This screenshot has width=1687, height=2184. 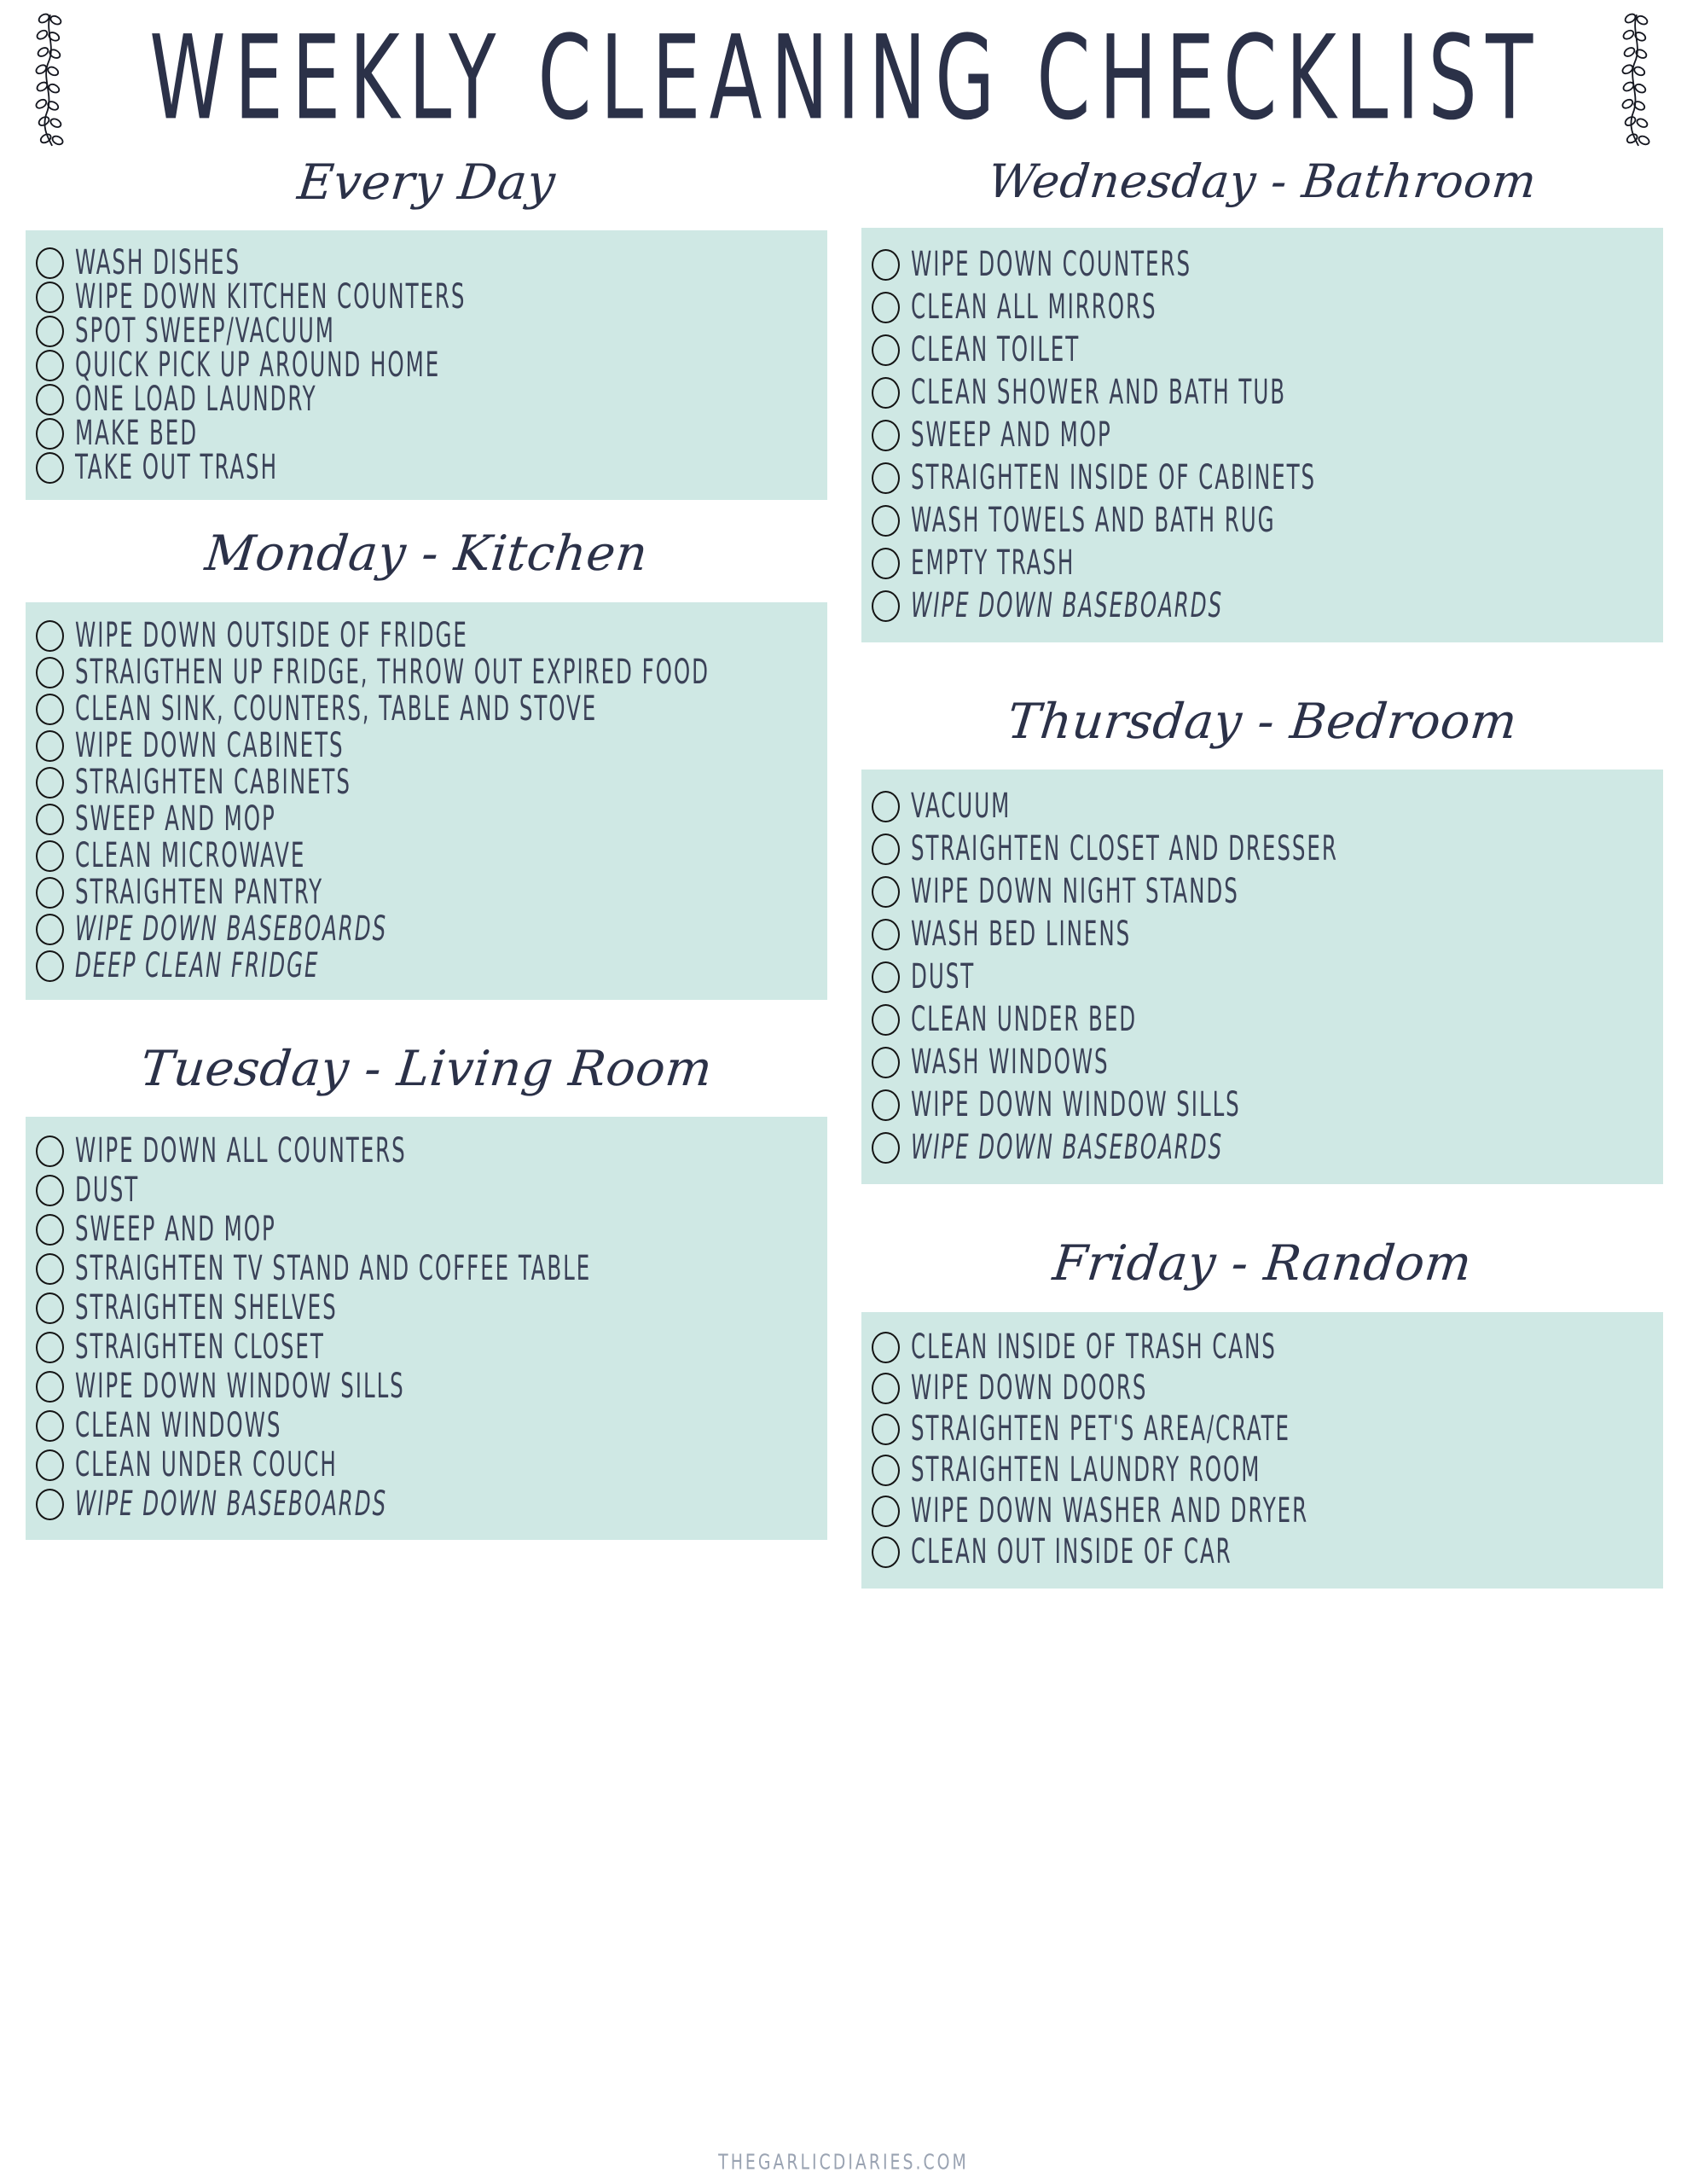 I want to click on list-item: SPOT SWEEP/VACUUM, so click(x=426, y=331).